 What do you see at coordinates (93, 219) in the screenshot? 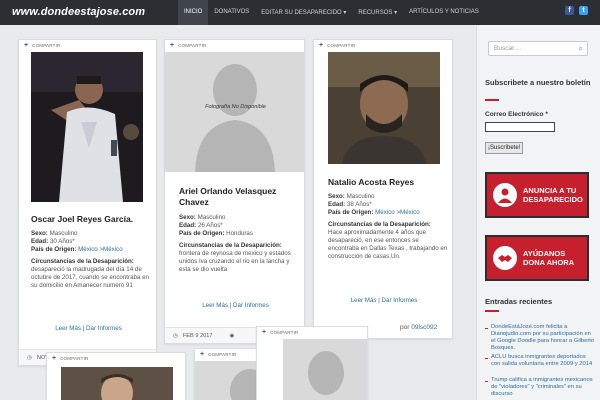
I see `person-name: Oscar Joel Reyes García.` at bounding box center [93, 219].